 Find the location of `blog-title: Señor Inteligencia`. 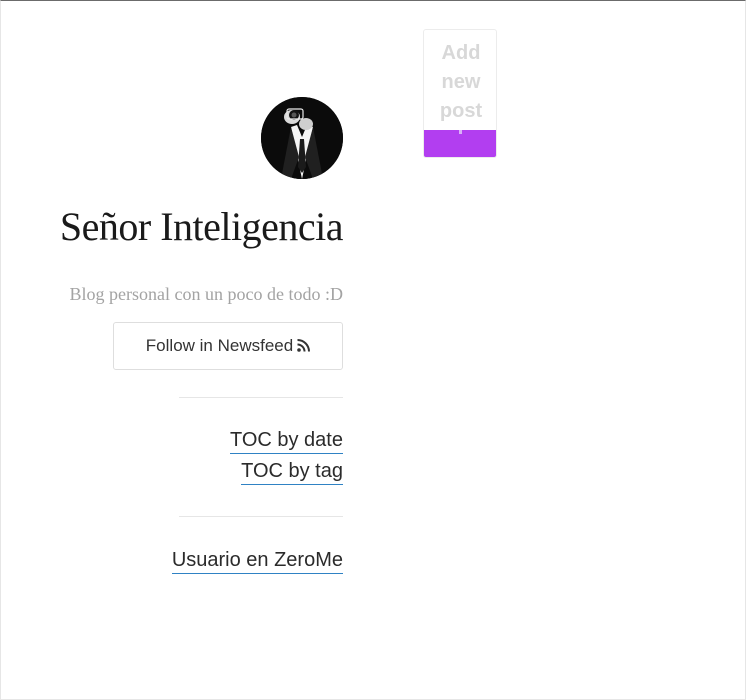

blog-title: Señor Inteligencia is located at coordinates (201, 226).